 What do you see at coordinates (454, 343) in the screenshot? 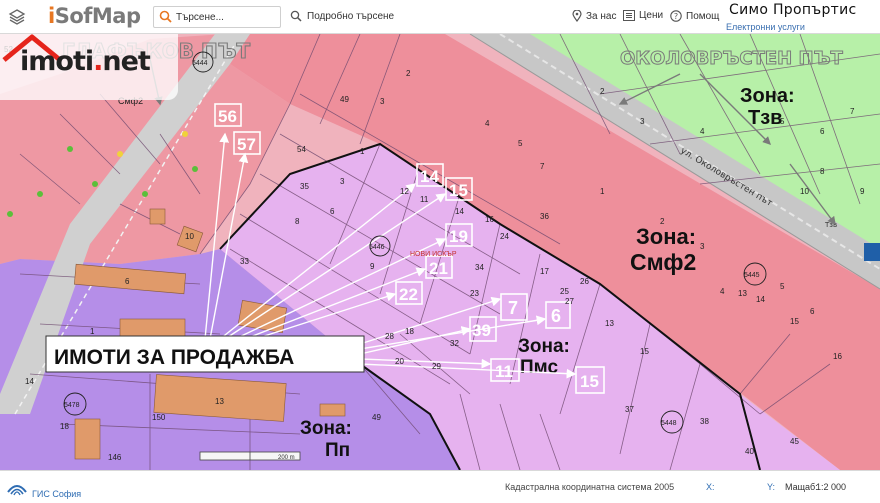
I see `svg-text: 32` at bounding box center [454, 343].